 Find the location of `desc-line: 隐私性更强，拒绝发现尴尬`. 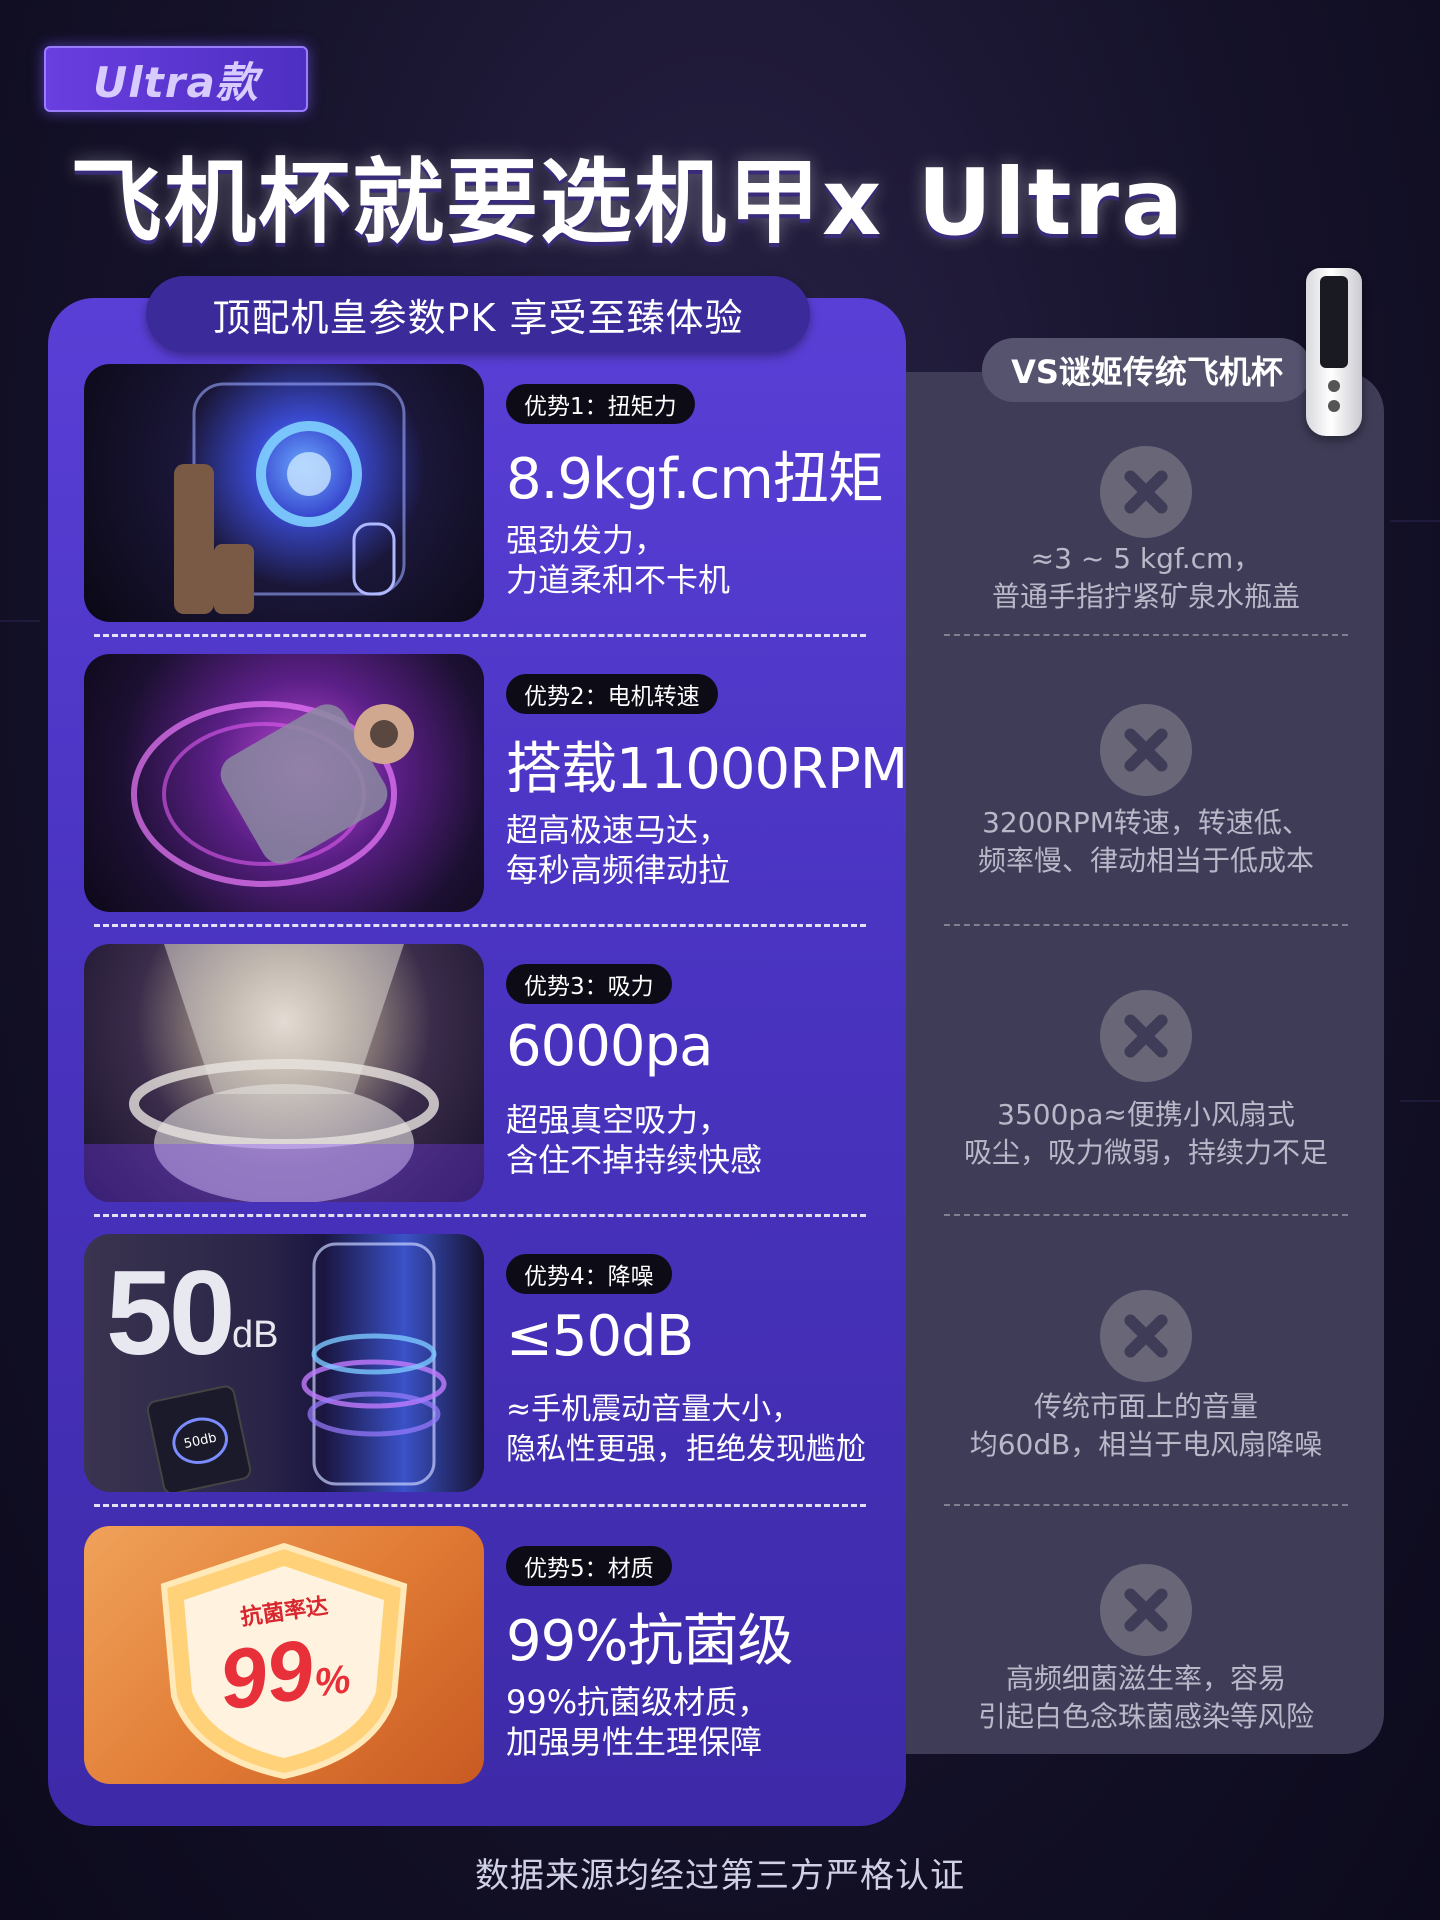

desc-line: 隐私性更强，拒绝发现尴尬 is located at coordinates (686, 1449).